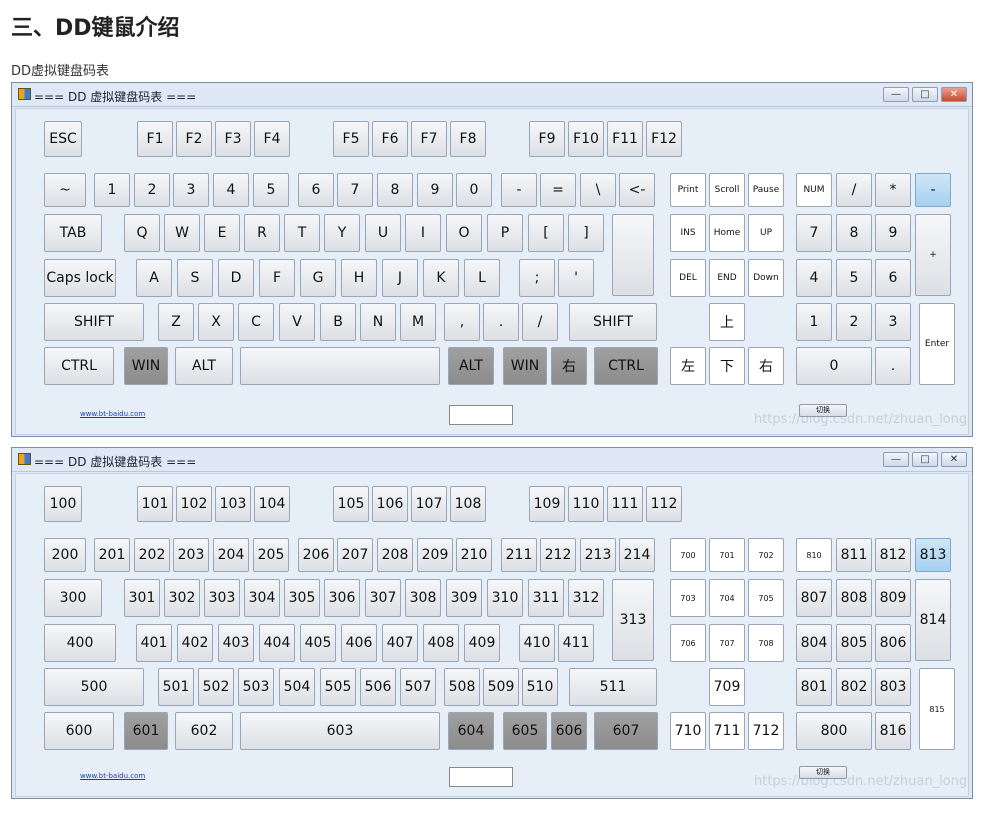  What do you see at coordinates (471, 731) in the screenshot?
I see `key-604: 604` at bounding box center [471, 731].